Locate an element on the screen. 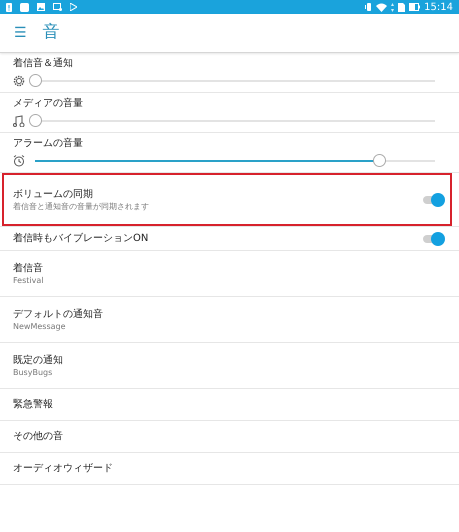 This screenshot has height=532, width=459. setting-summary: NewMessage is located at coordinates (40, 326).